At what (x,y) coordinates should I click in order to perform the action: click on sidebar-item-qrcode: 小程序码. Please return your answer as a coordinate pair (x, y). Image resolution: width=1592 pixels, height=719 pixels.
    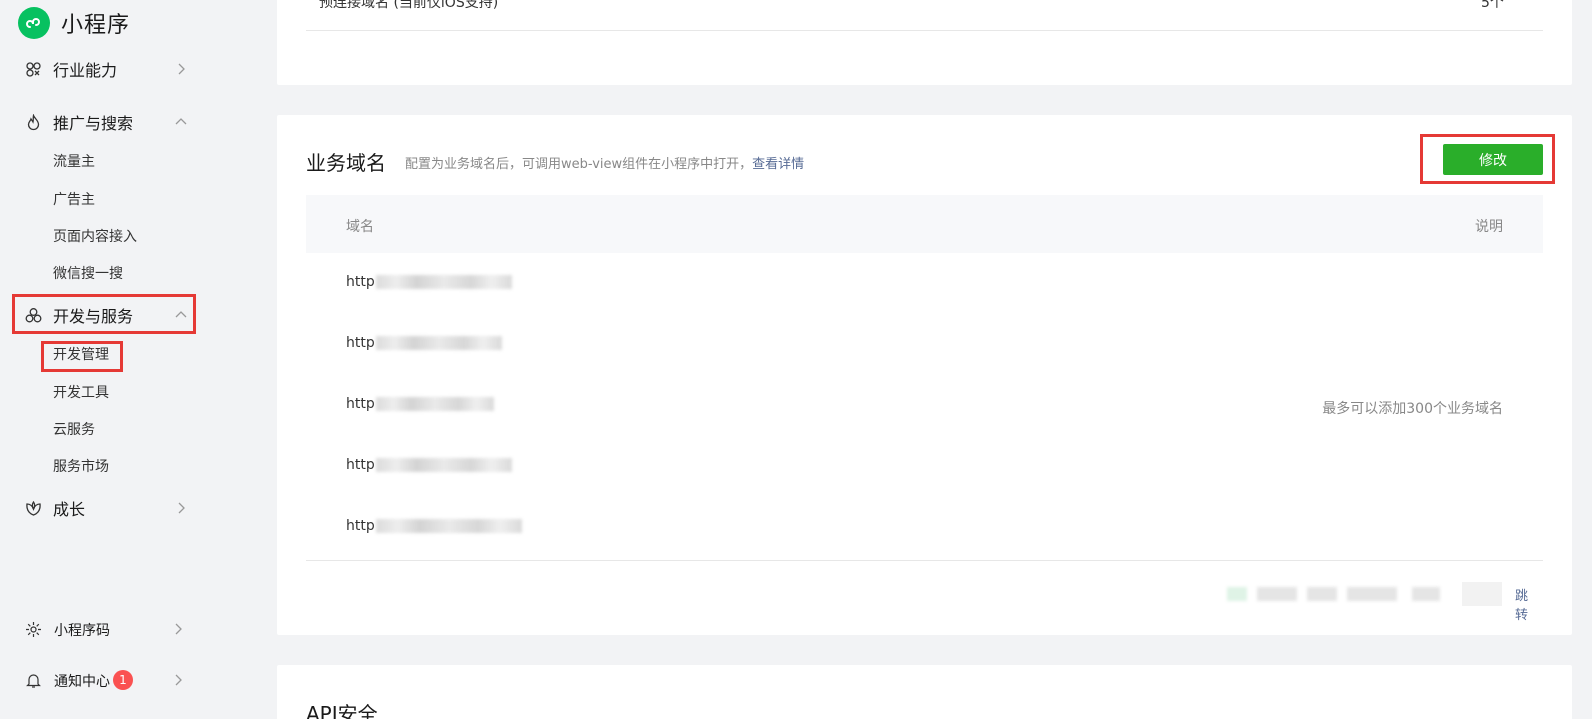
    Looking at the image, I should click on (105, 629).